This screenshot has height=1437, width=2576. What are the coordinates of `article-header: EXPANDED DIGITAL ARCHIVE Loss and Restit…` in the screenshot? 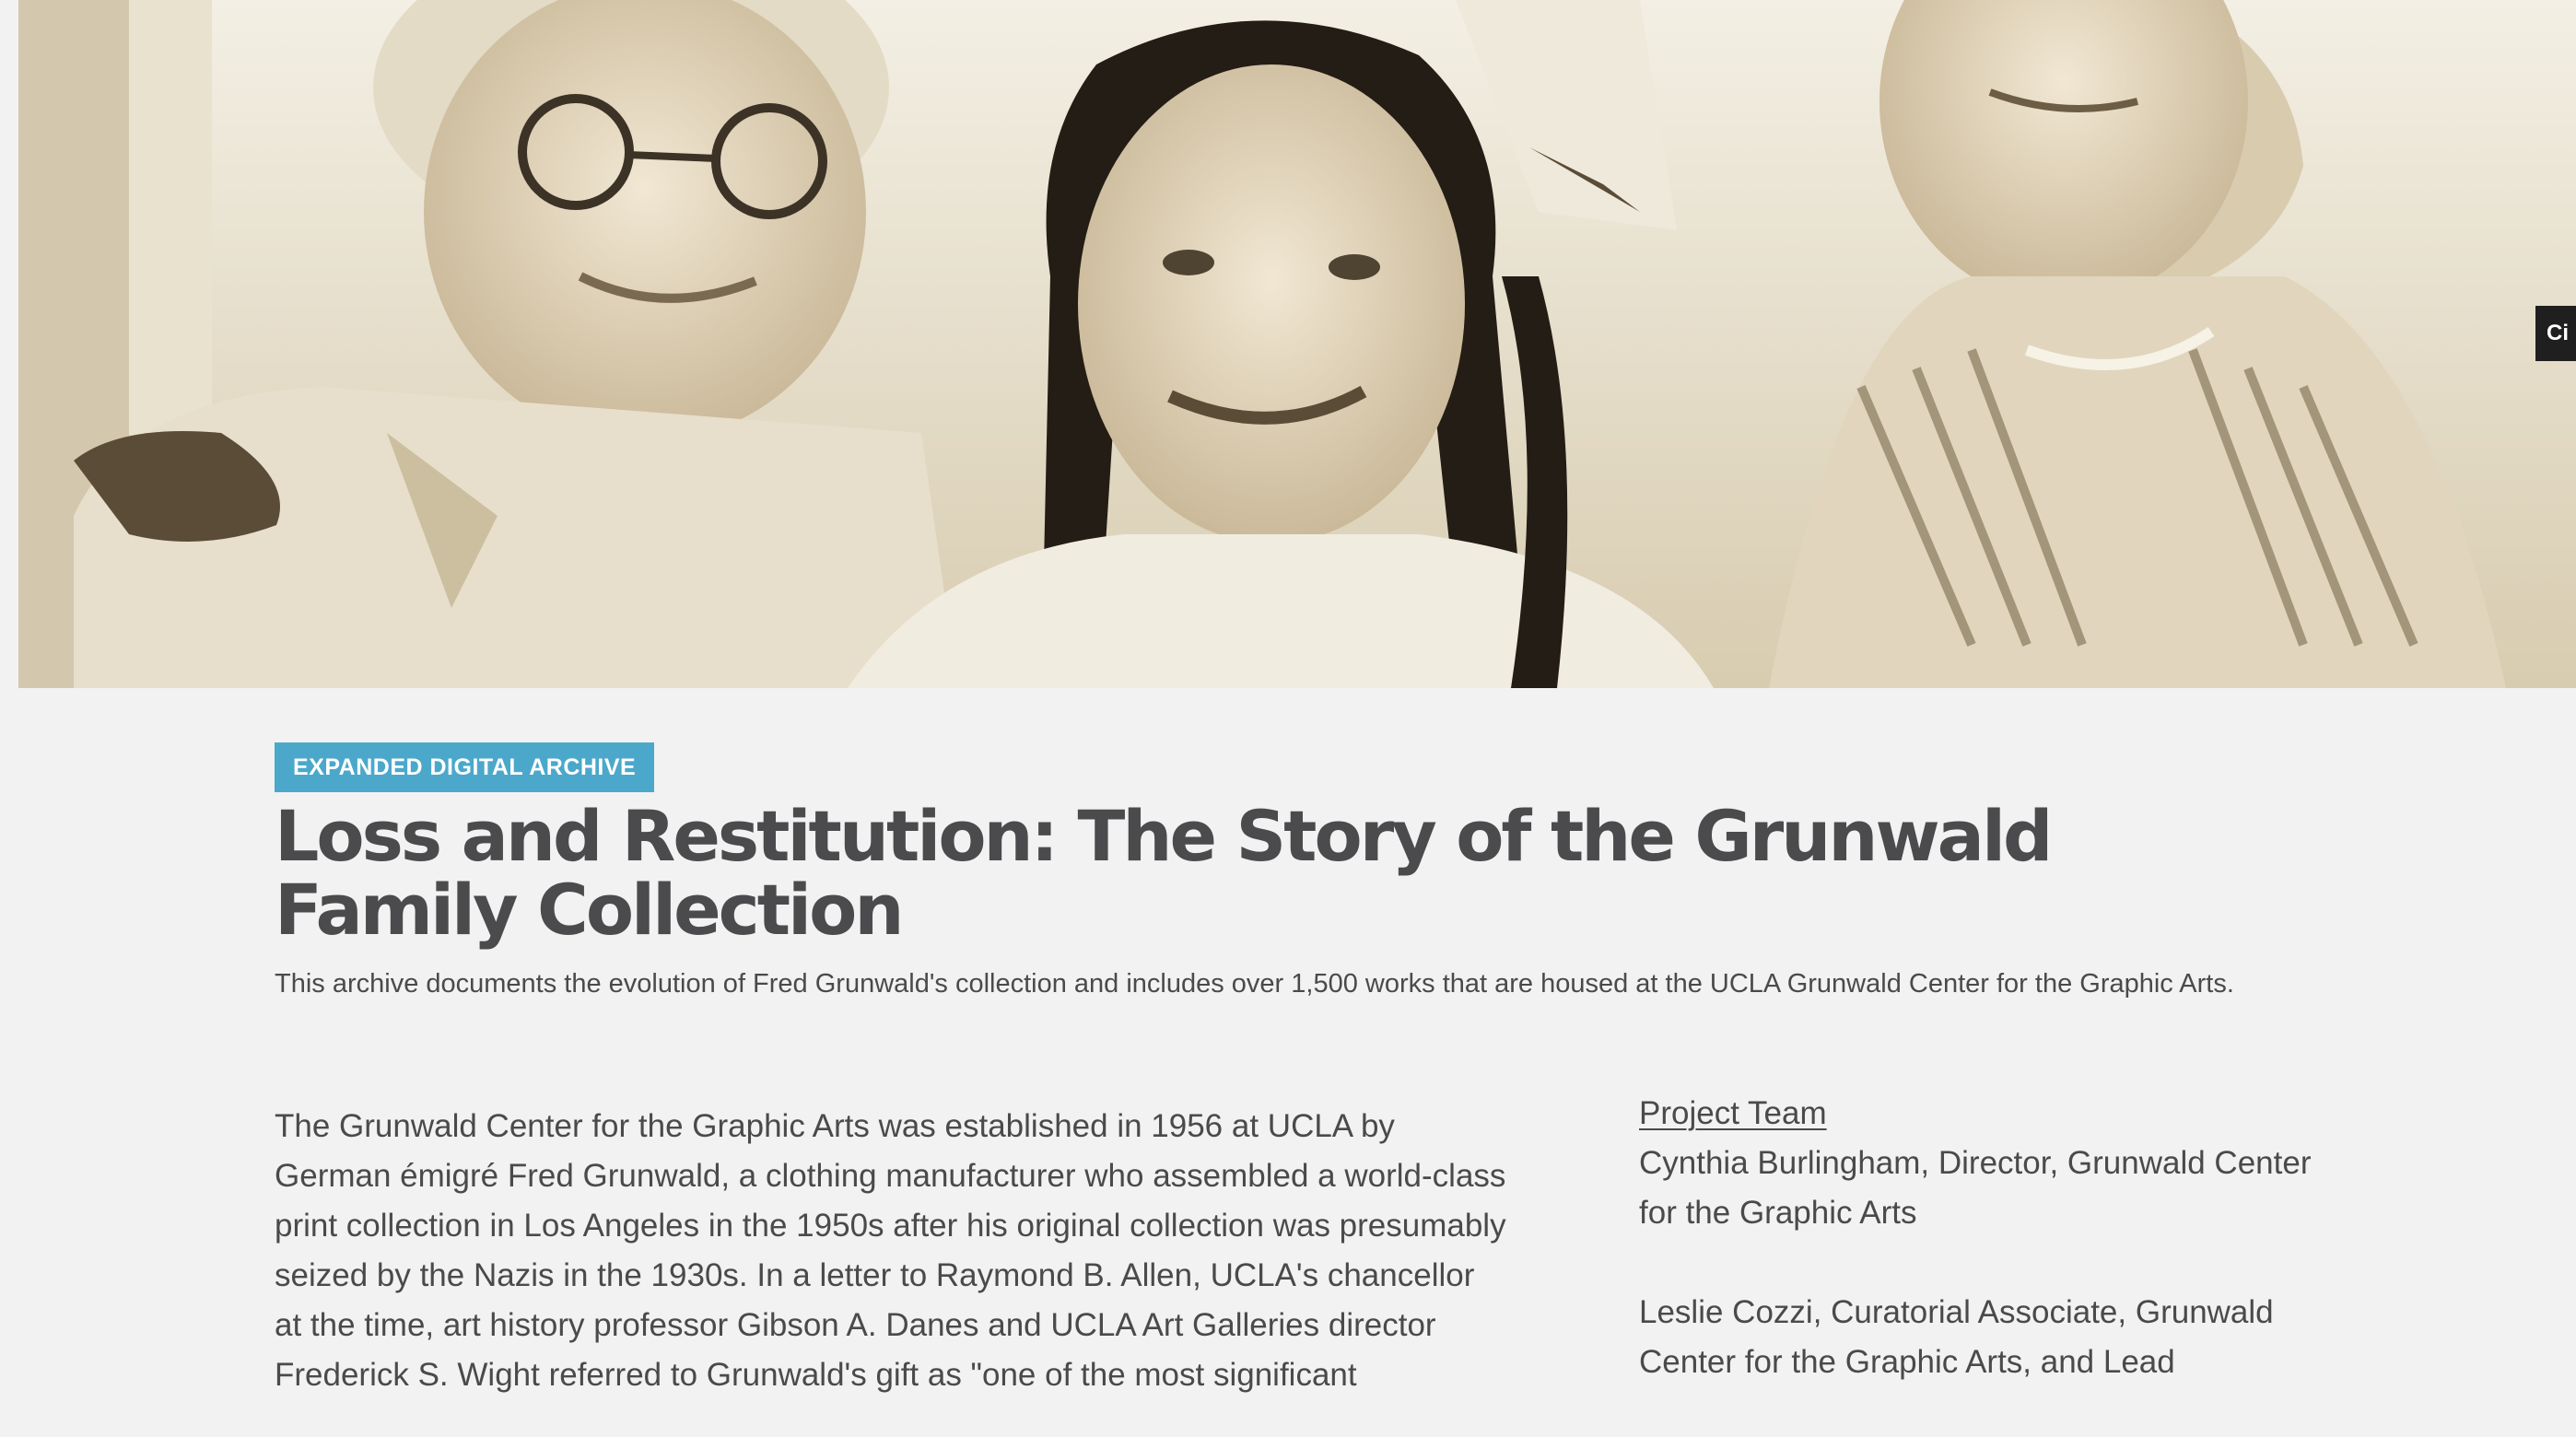 It's located at (1288, 871).